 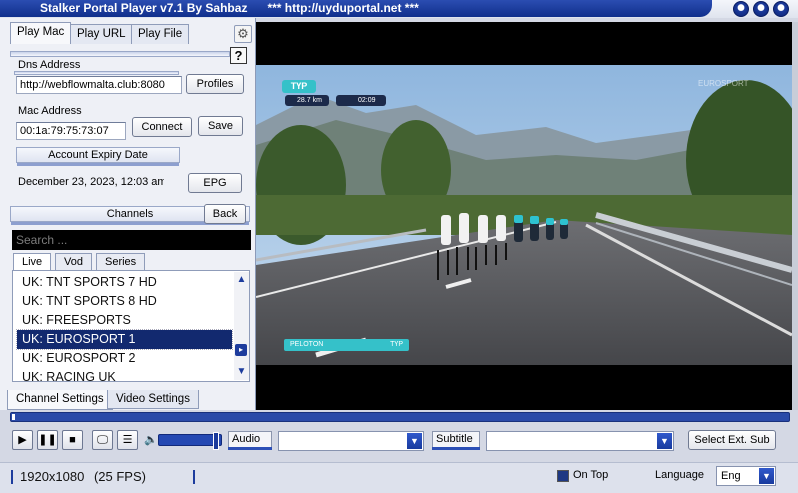 I want to click on profiles-button: Profiles, so click(x=215, y=84).